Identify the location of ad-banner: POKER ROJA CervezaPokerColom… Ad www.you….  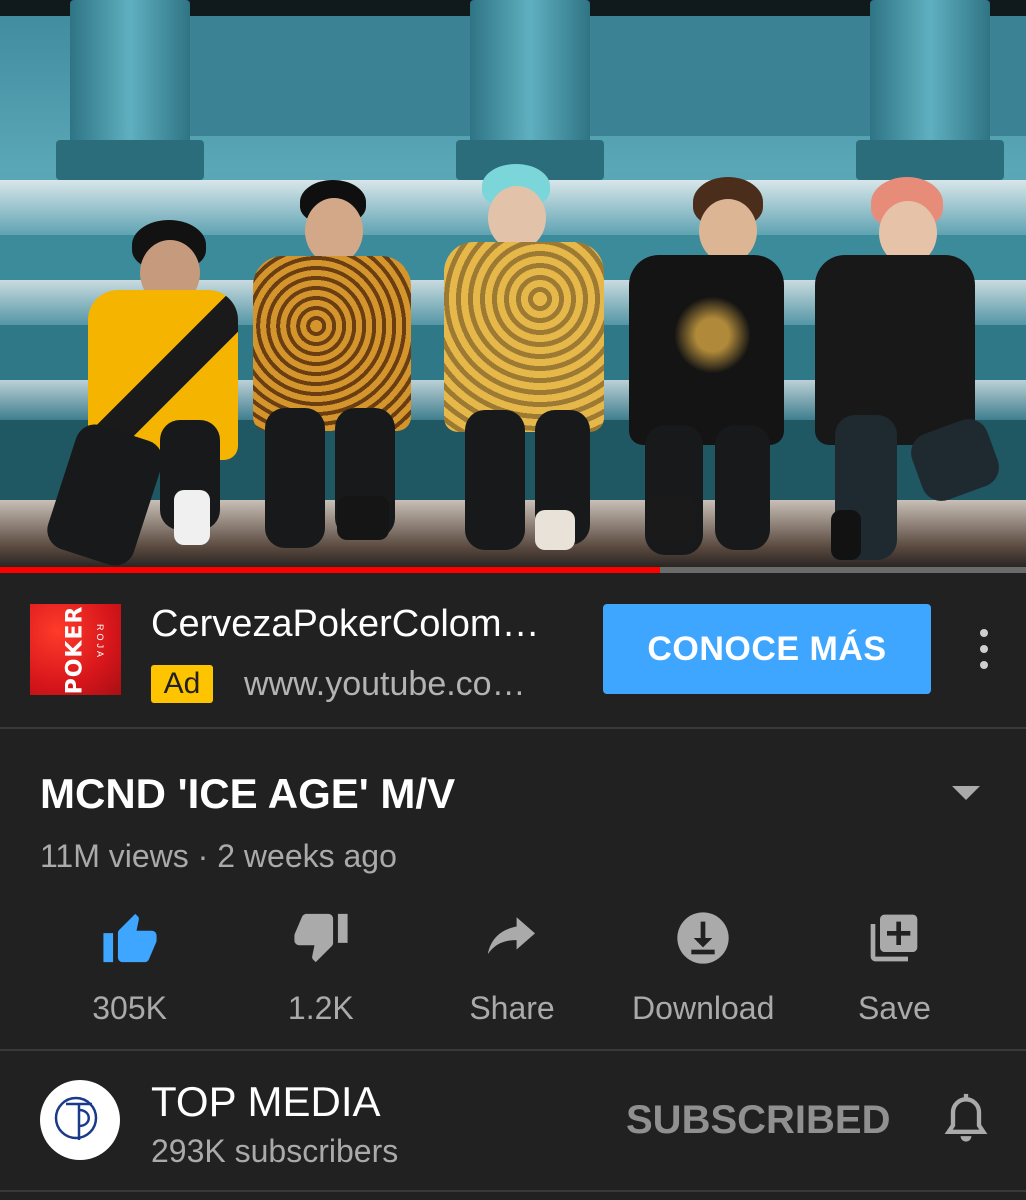
(513, 651).